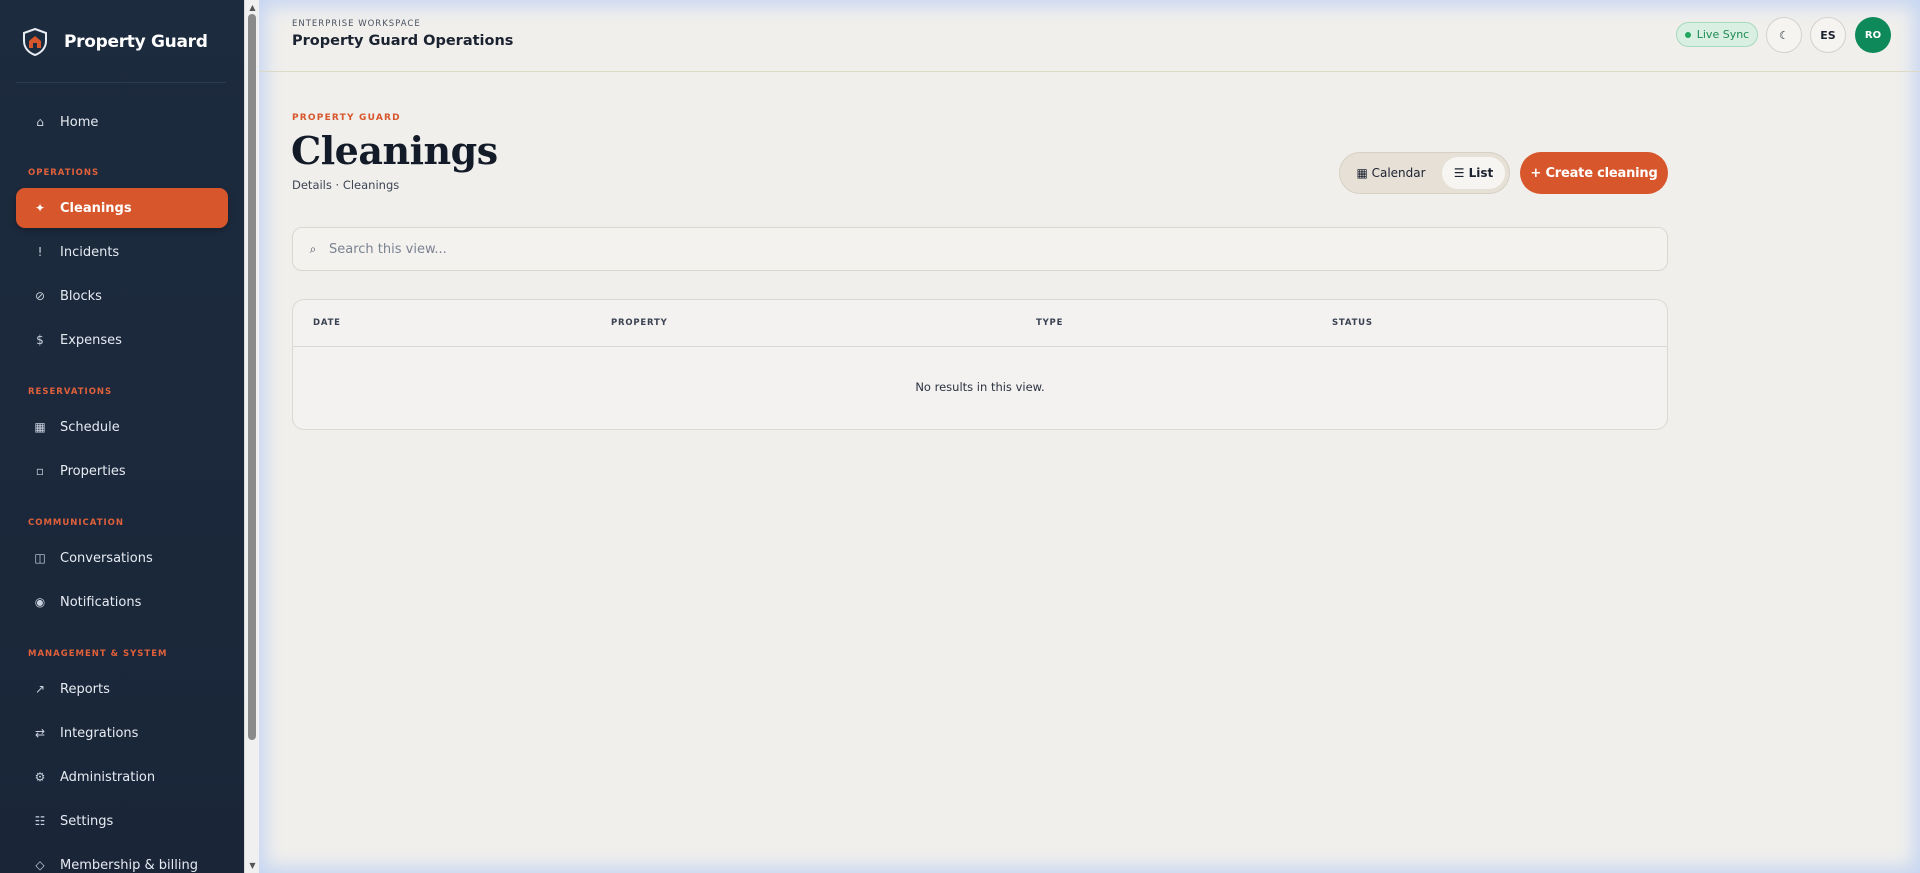 The height and width of the screenshot is (873, 1920). What do you see at coordinates (90, 427) in the screenshot?
I see `sidebar-item-label: Schedule` at bounding box center [90, 427].